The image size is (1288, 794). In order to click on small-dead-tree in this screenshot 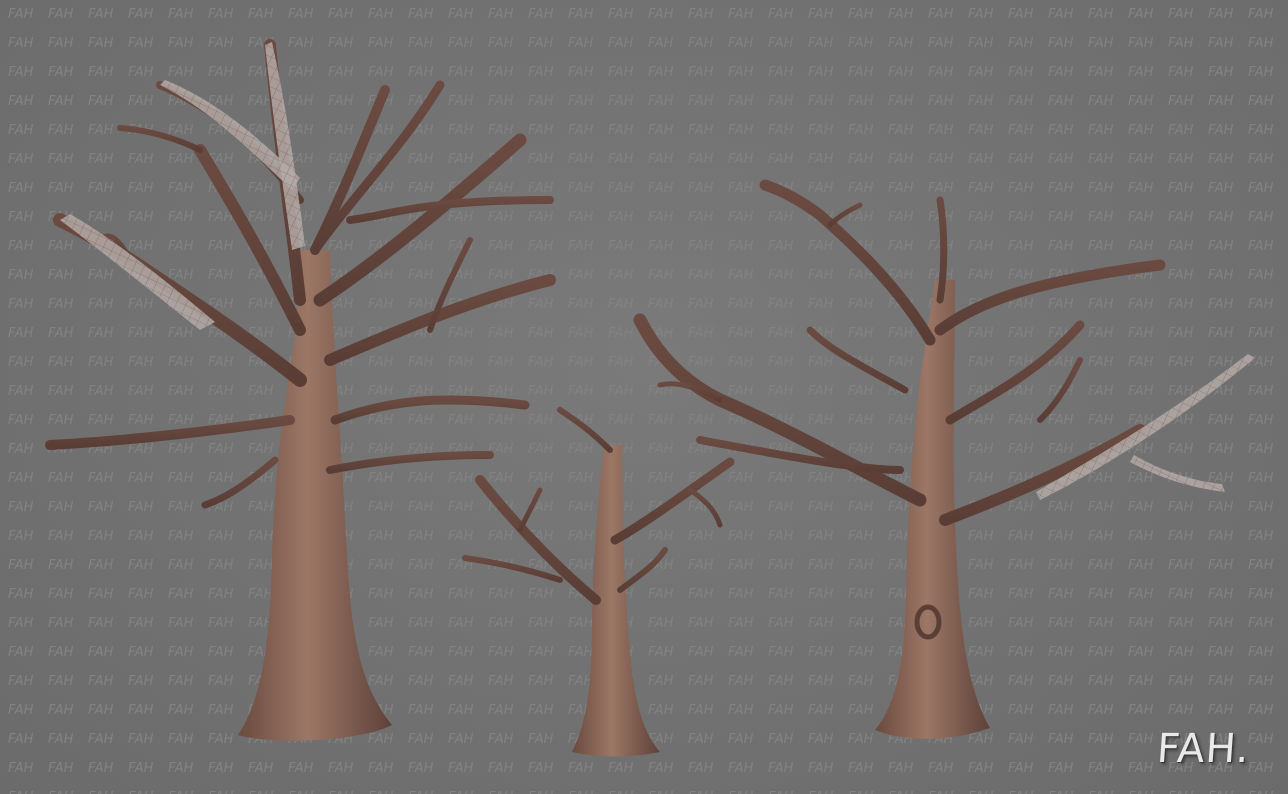, I will do `click(598, 582)`.